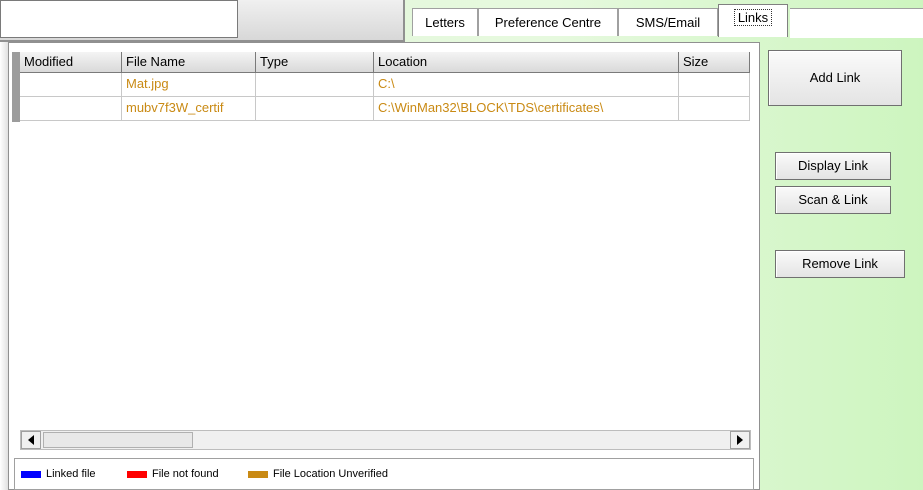 This screenshot has width=923, height=490. I want to click on arrow-right-icon, so click(740, 440).